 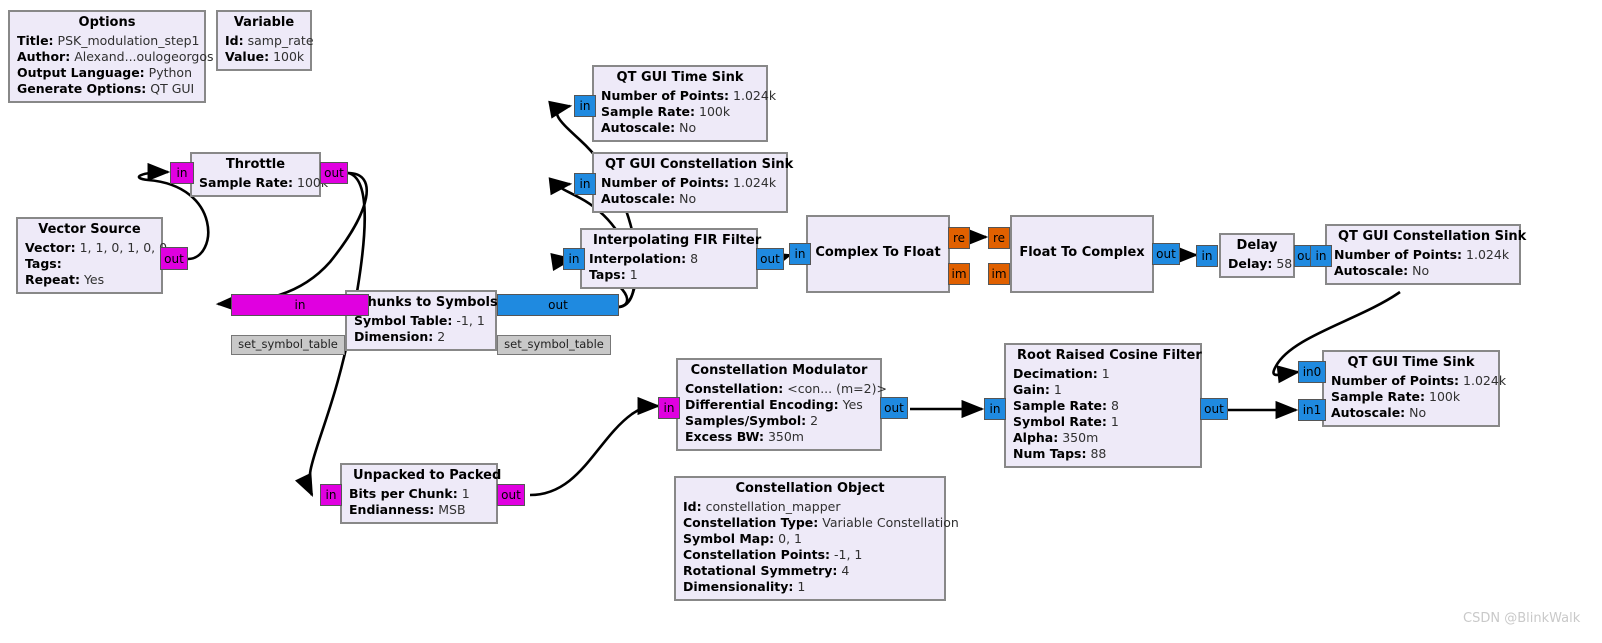 I want to click on param-row: Interpolation: 8, so click(x=644, y=258).